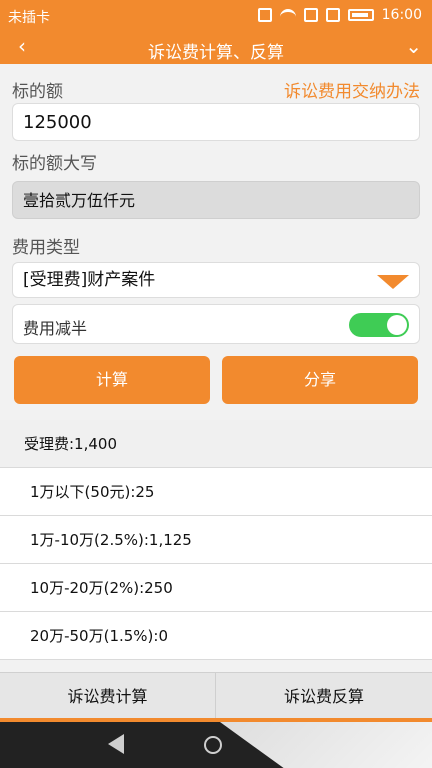  I want to click on fee-type-select: [受理费]财产案件, so click(216, 280).